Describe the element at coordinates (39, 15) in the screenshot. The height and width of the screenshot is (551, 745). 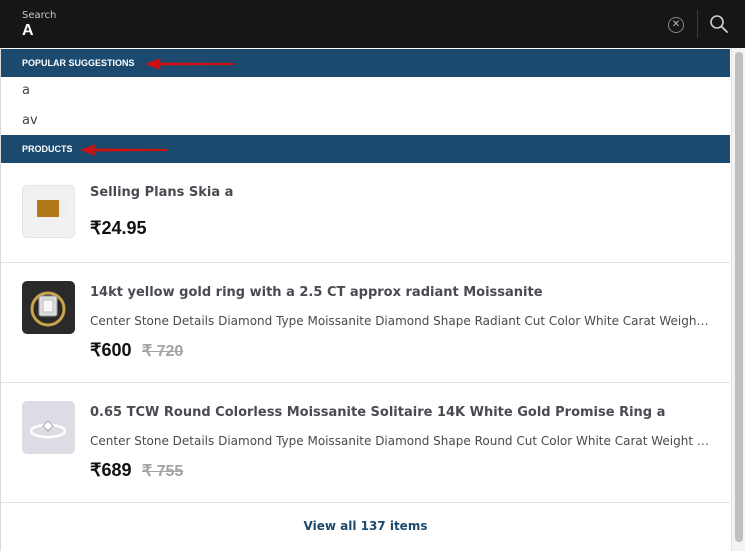
I see `search-label: Search` at that location.